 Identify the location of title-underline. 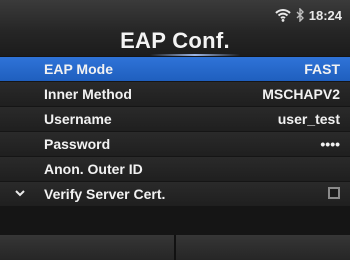
(195, 55).